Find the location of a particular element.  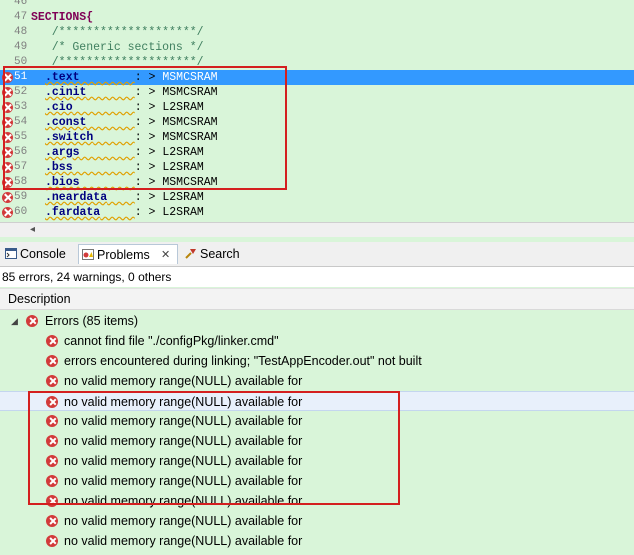

line-number: 57 is located at coordinates (21, 167).